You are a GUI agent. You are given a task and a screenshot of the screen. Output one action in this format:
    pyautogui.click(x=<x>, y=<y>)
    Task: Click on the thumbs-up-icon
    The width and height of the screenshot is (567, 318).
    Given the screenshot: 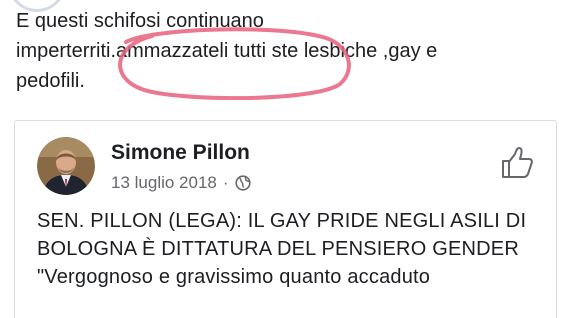 What is the action you would take?
    pyautogui.click(x=517, y=163)
    